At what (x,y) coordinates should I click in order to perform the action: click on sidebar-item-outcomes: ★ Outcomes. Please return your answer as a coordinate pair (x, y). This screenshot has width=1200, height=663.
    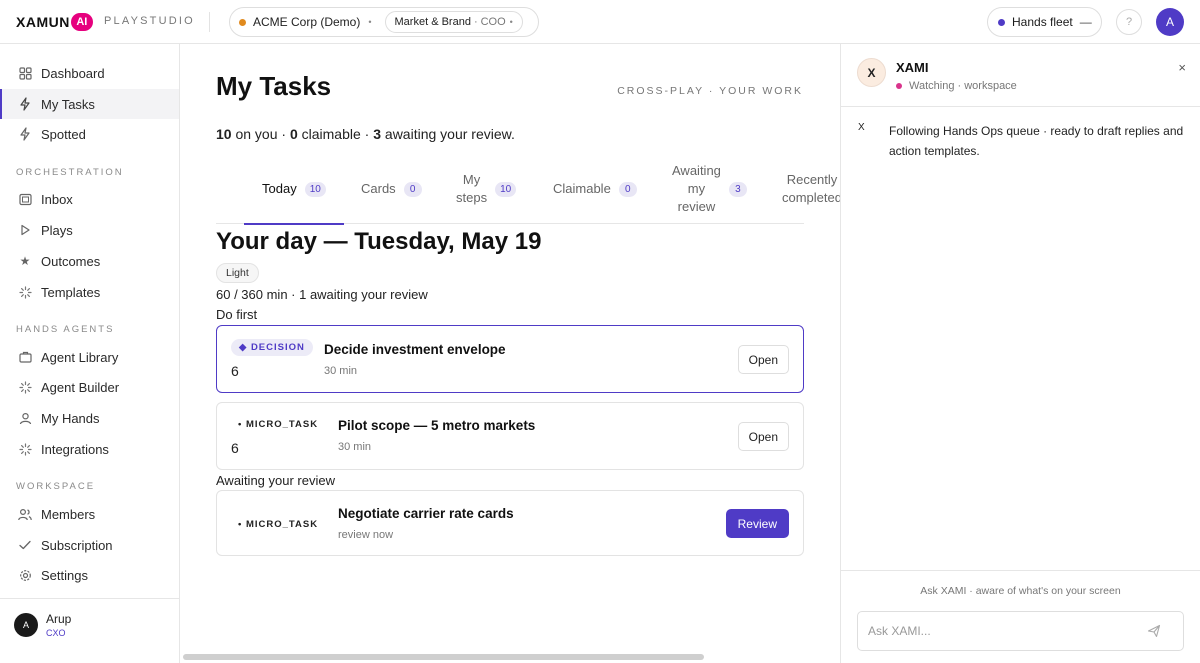
    Looking at the image, I should click on (89, 261).